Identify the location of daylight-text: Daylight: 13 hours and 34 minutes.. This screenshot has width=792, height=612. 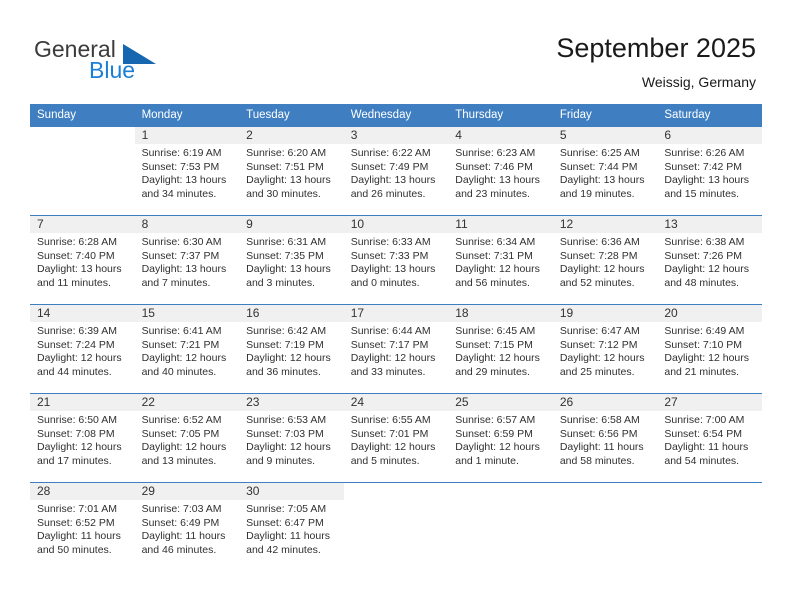
(184, 187).